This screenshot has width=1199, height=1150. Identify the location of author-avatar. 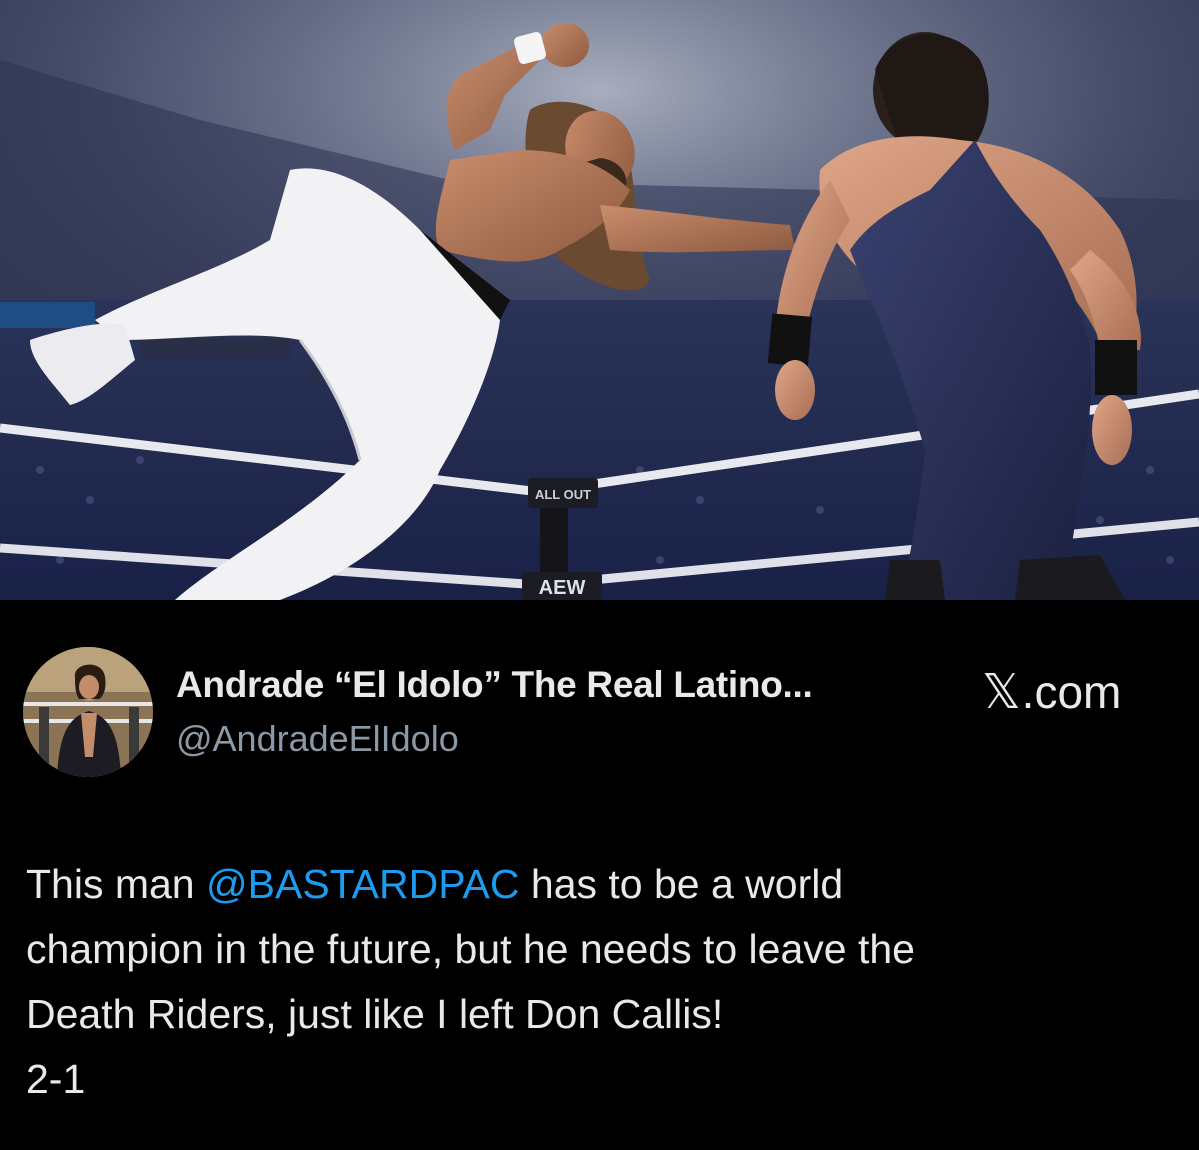
(88, 712).